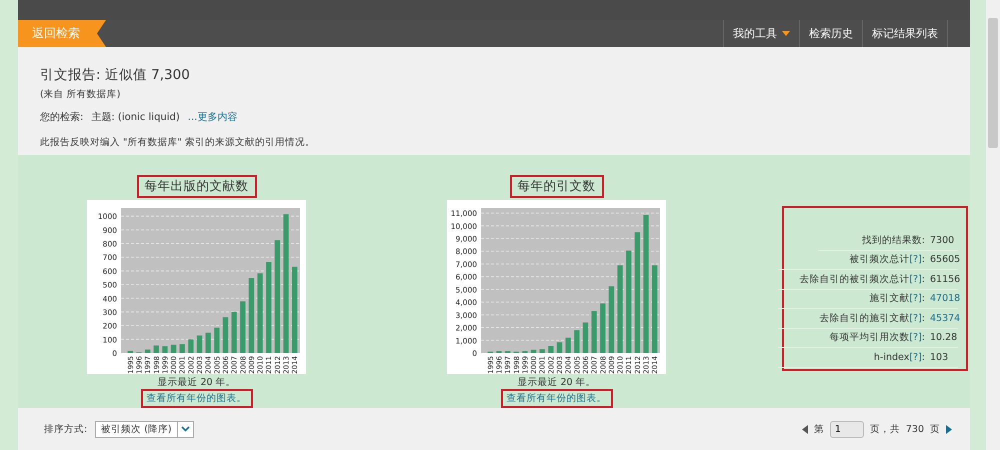  What do you see at coordinates (178, 142) in the screenshot?
I see `report-note: 此报告反映对编入 "所有数据库" 索引的来源文献的引用情况。` at bounding box center [178, 142].